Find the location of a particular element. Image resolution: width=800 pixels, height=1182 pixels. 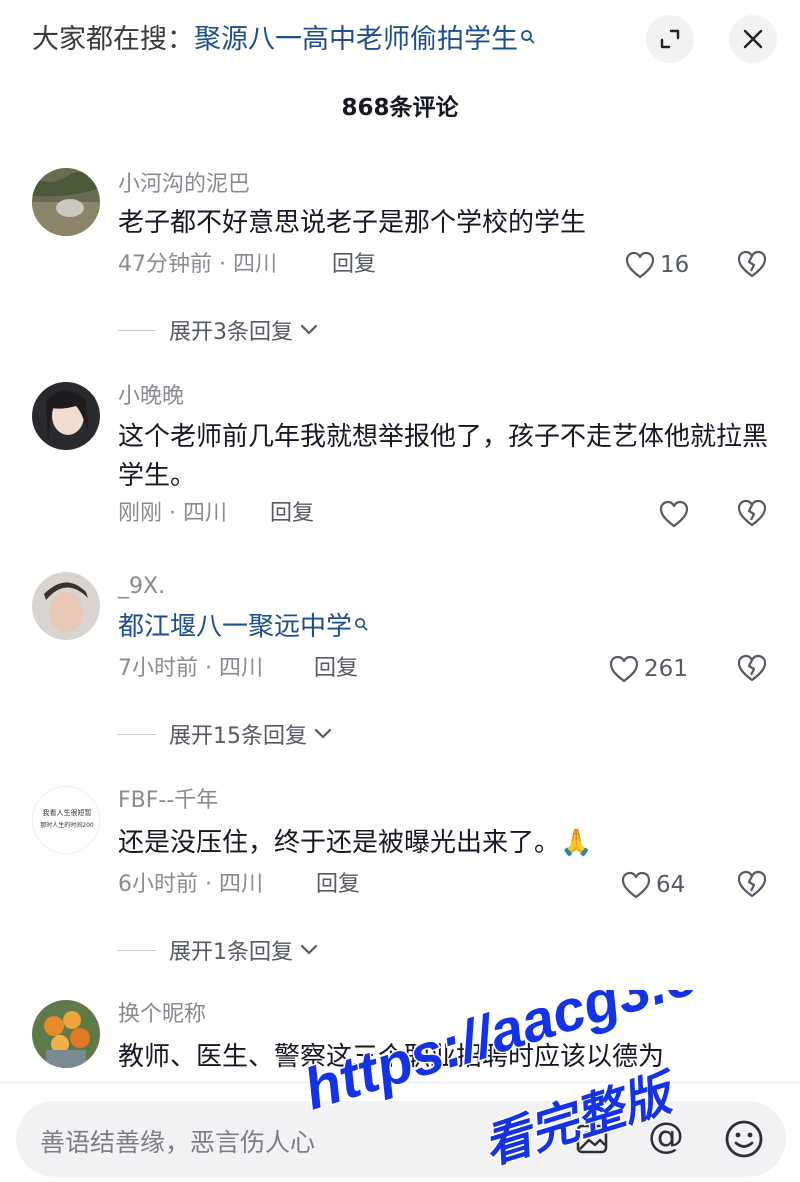

expand-button is located at coordinates (670, 39).